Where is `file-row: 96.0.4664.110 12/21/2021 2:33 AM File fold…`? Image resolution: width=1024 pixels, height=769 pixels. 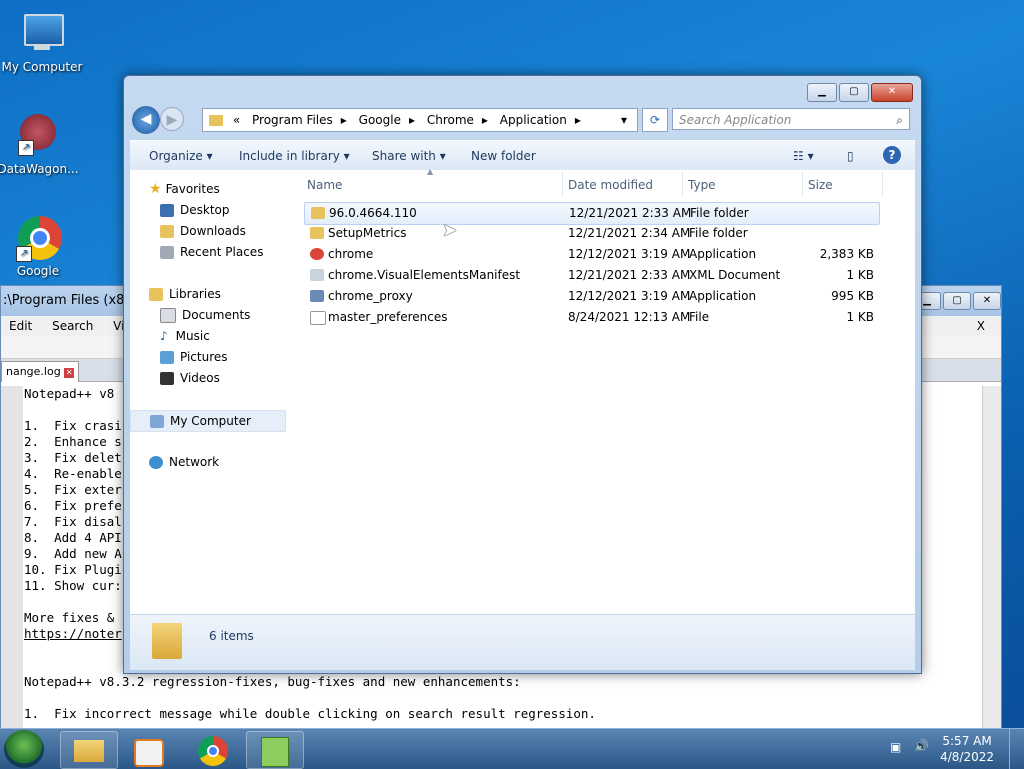
file-row: 96.0.4664.110 12/21/2021 2:33 AM File fold… is located at coordinates (592, 213).